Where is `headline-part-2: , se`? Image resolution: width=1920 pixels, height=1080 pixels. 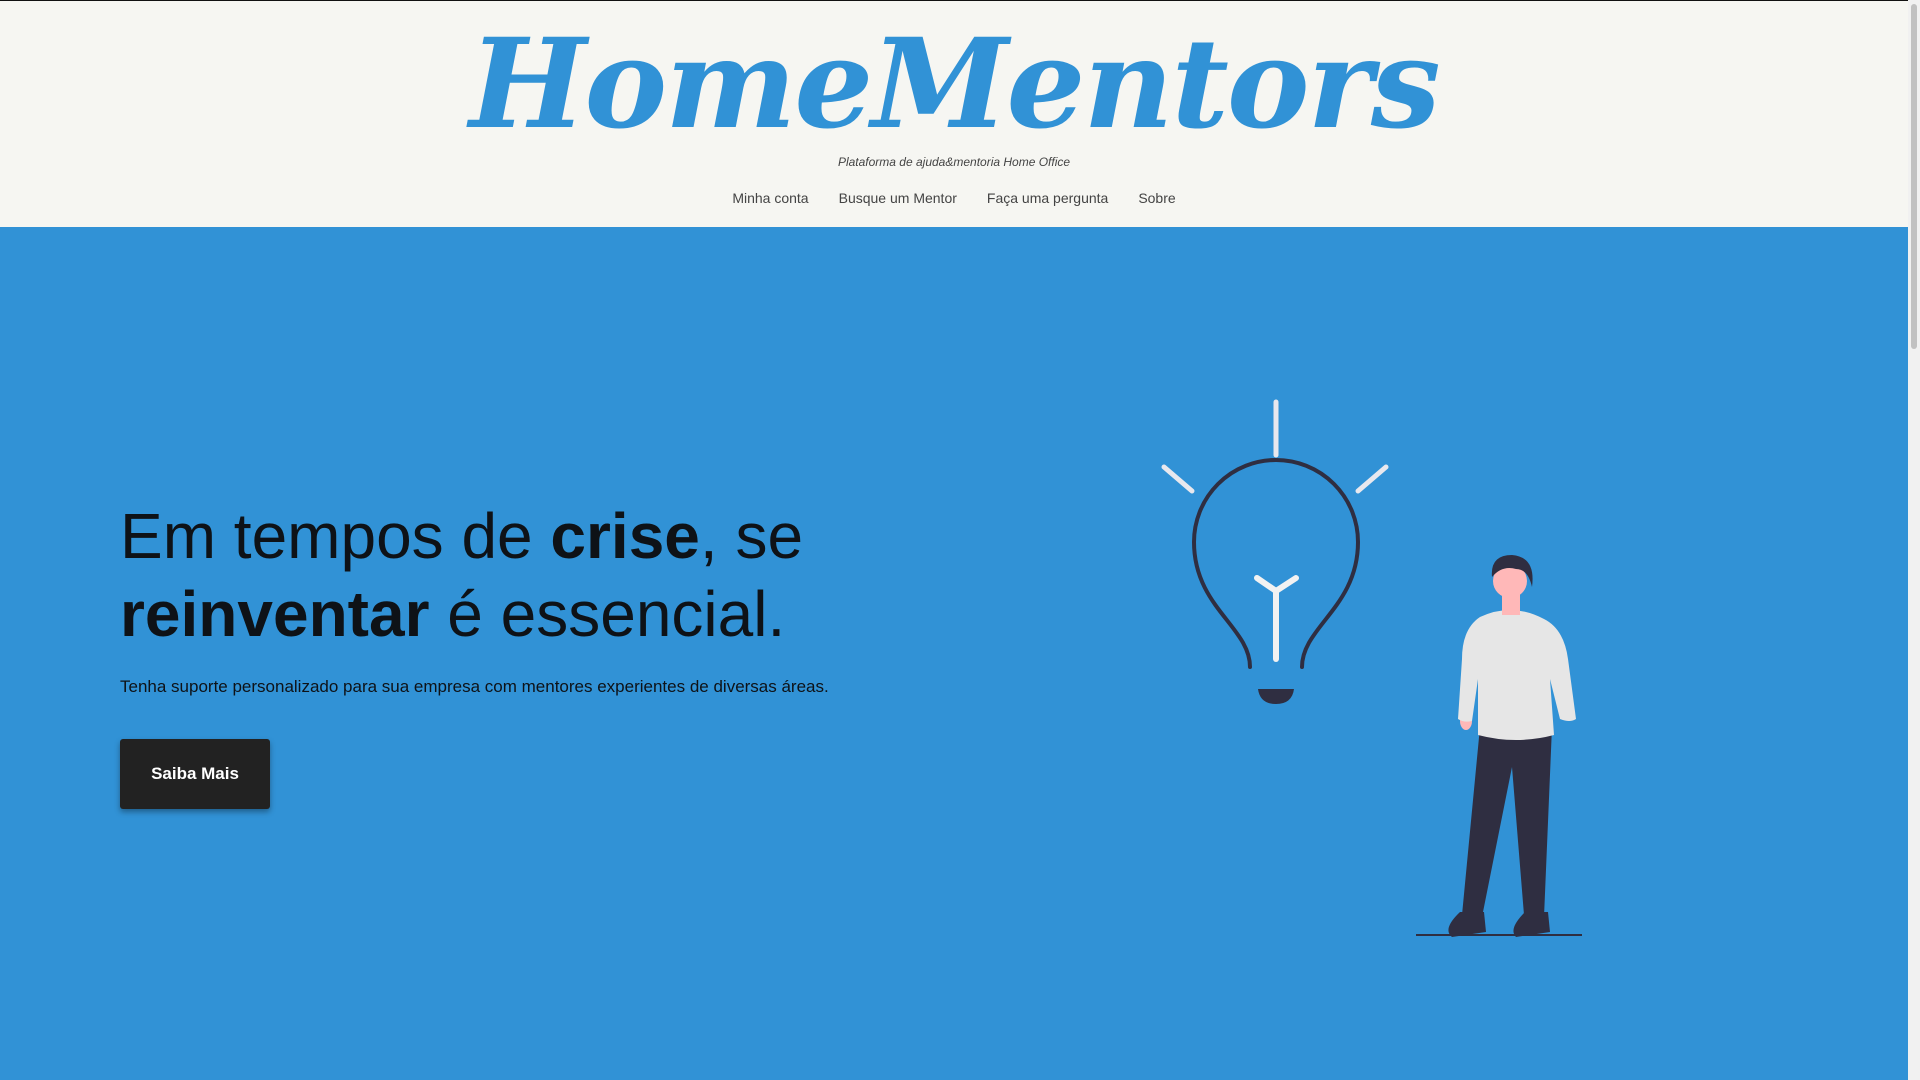 headline-part-2: , se is located at coordinates (751, 536).